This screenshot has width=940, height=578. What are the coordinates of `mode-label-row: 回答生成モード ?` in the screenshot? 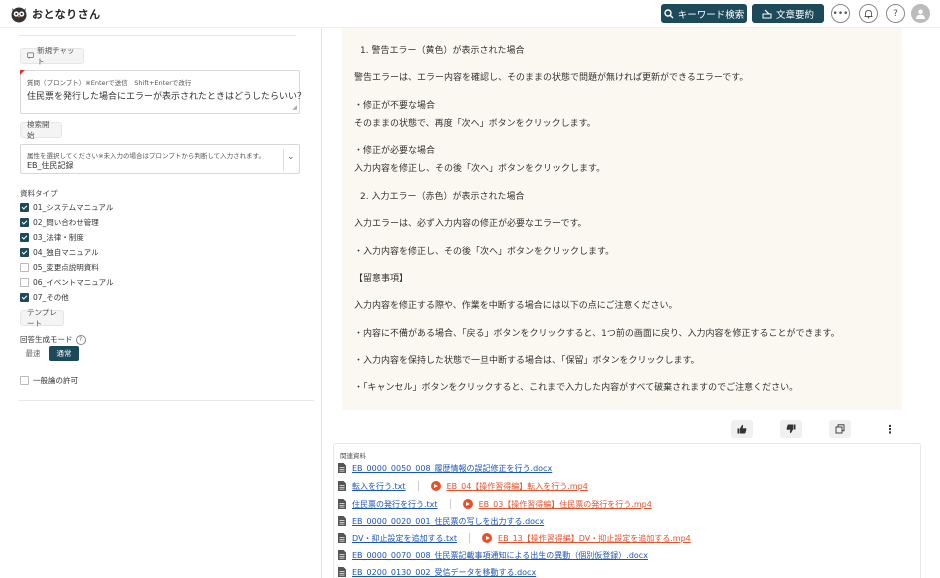 It's located at (53, 339).